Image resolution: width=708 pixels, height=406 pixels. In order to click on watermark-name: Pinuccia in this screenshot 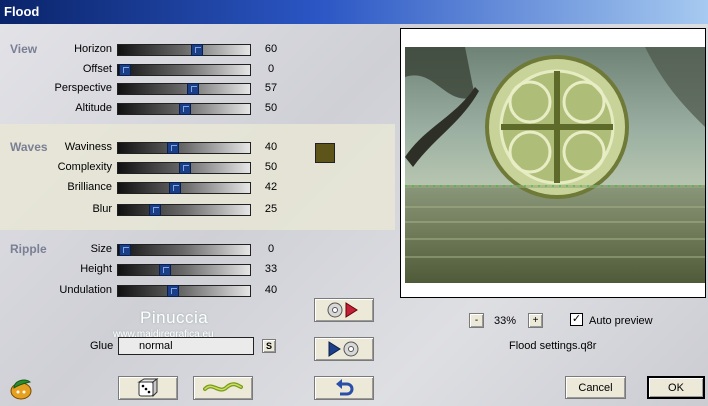, I will do `click(174, 317)`.